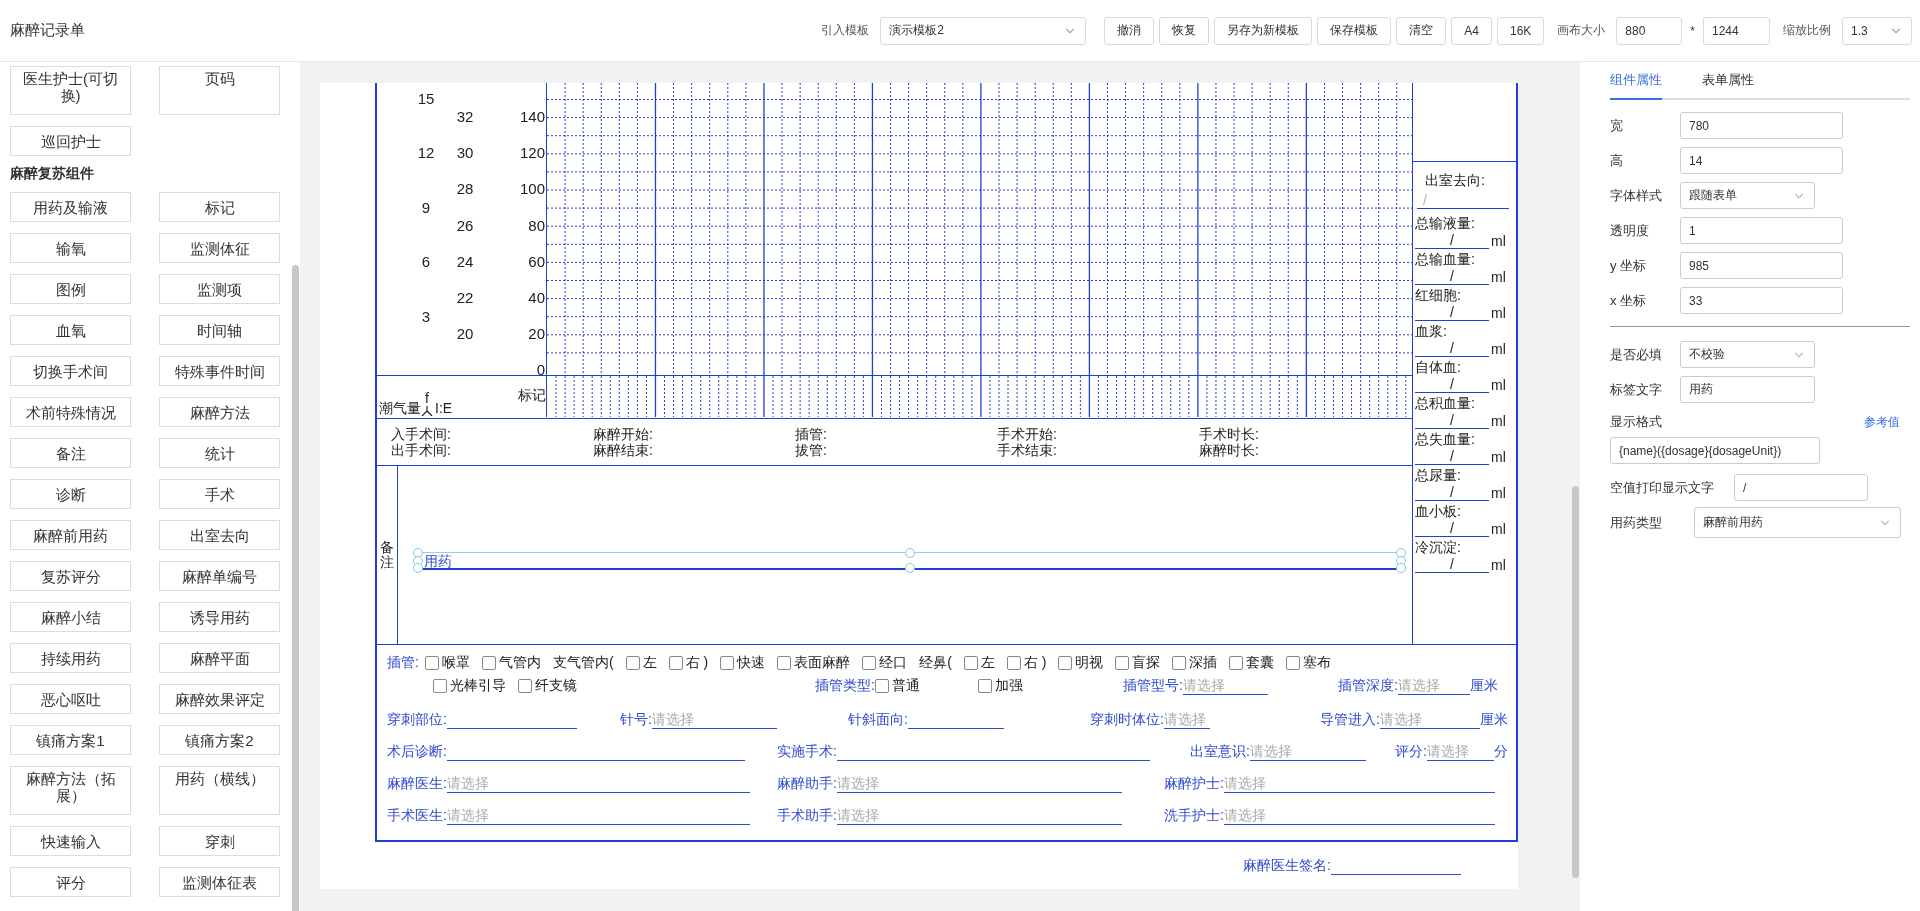 This screenshot has height=911, width=1920. What do you see at coordinates (1438, 367) in the screenshot?
I see `total-label: 自体血:` at bounding box center [1438, 367].